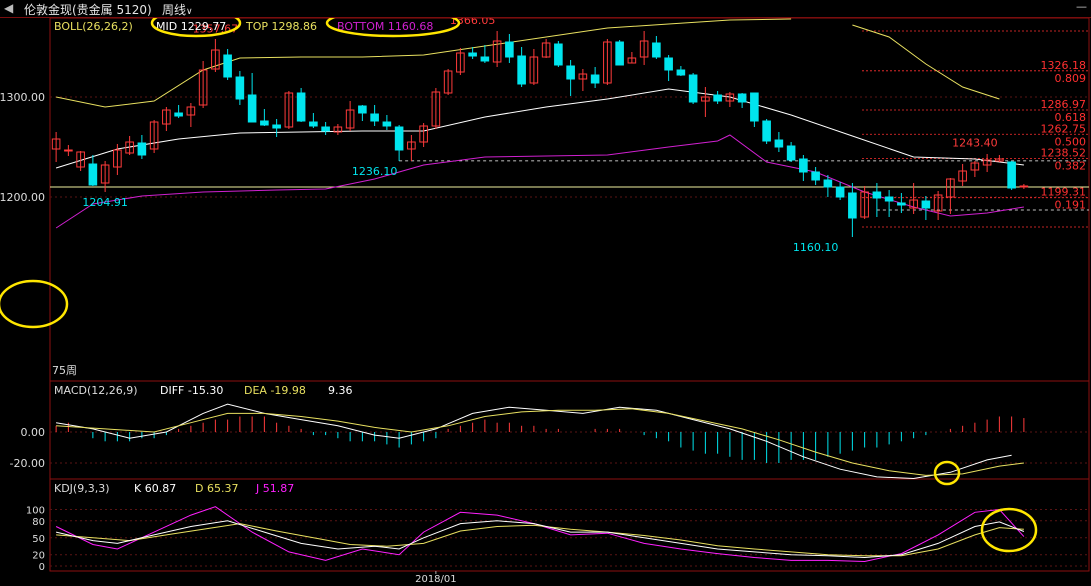  What do you see at coordinates (88, 10) in the screenshot?
I see `instrument-title: 伦敦金现(贵金属 5120)` at bounding box center [88, 10].